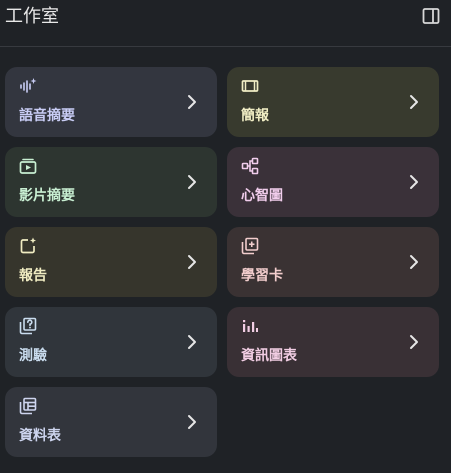  What do you see at coordinates (111, 342) in the screenshot?
I see `quiz-card: 測驗` at bounding box center [111, 342].